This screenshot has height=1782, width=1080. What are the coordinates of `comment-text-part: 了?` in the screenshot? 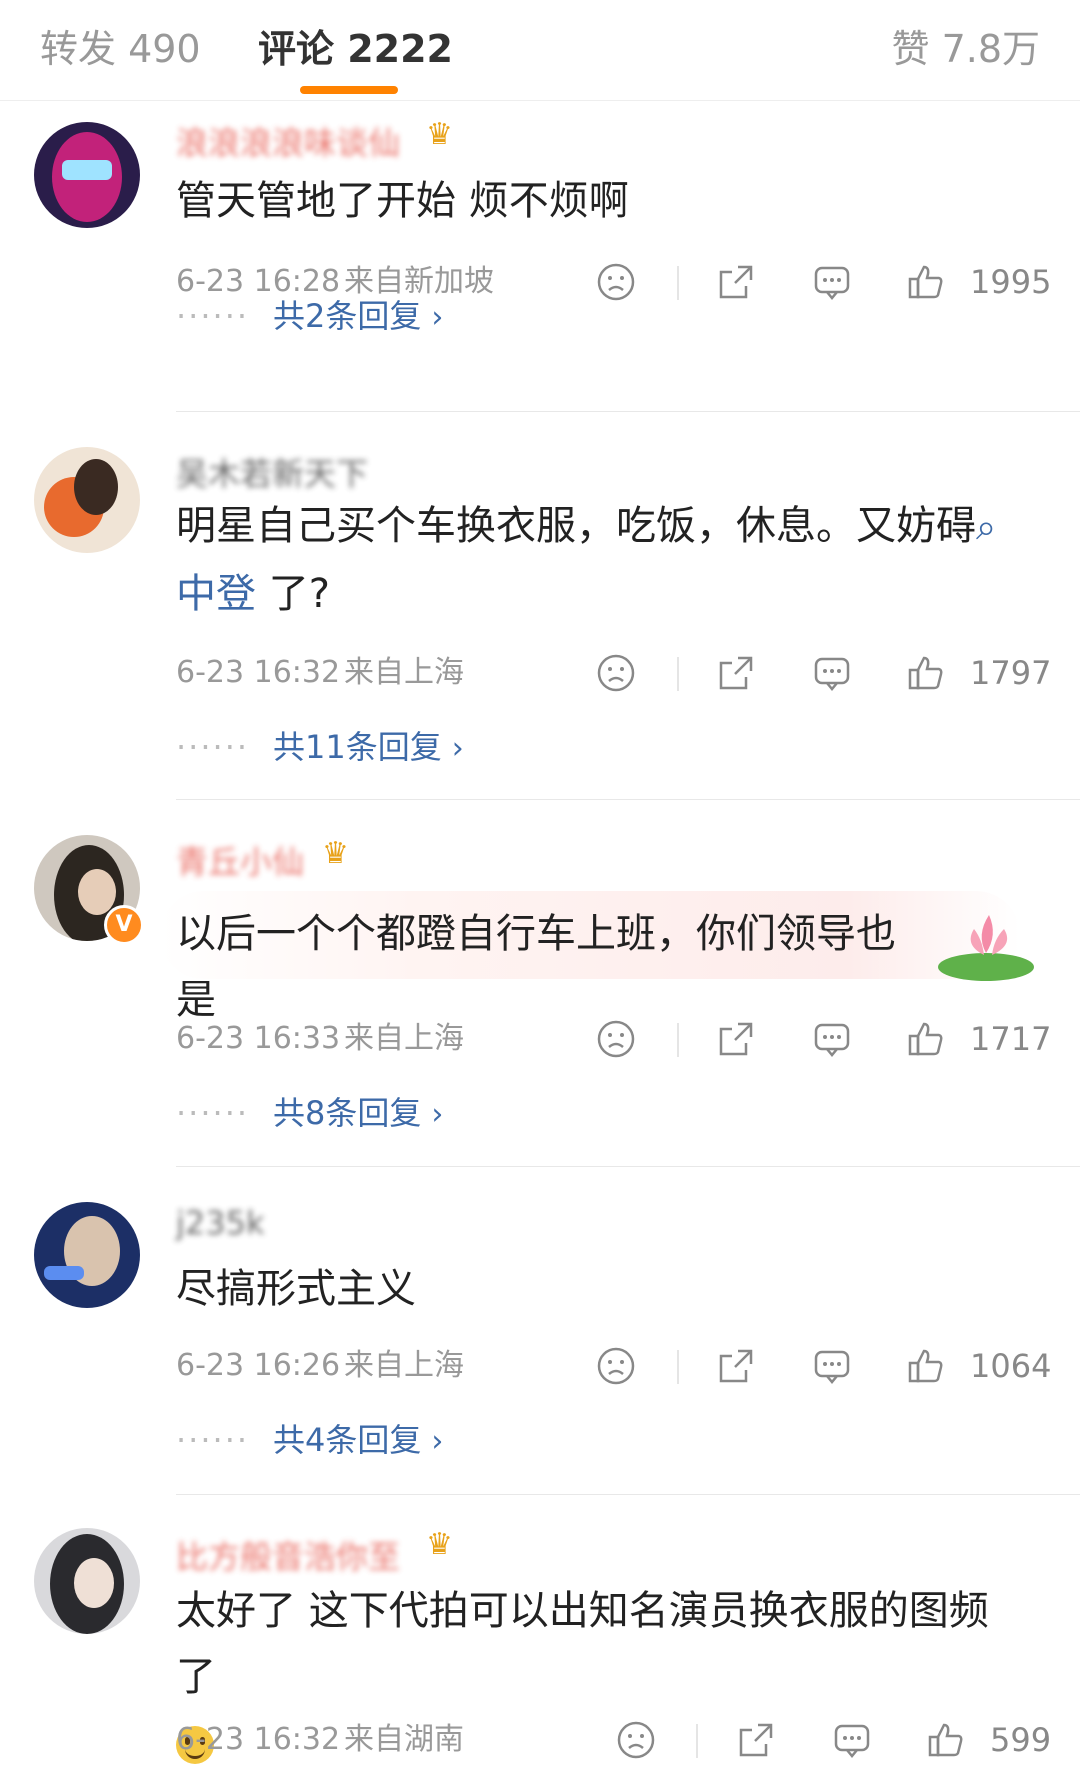 It's located at (293, 594).